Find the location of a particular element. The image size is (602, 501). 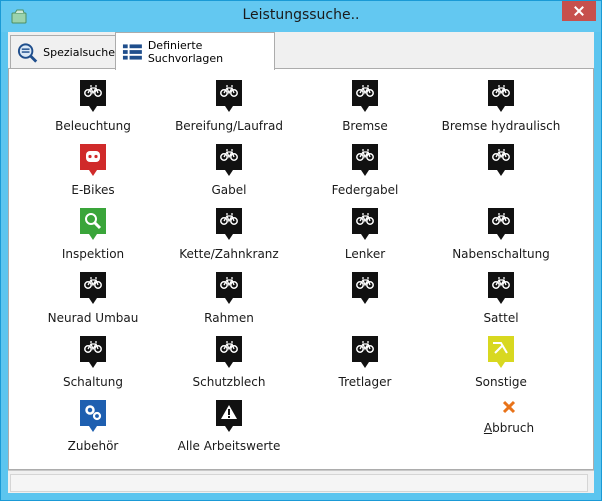

template-item-label: Federgabel is located at coordinates (365, 190).